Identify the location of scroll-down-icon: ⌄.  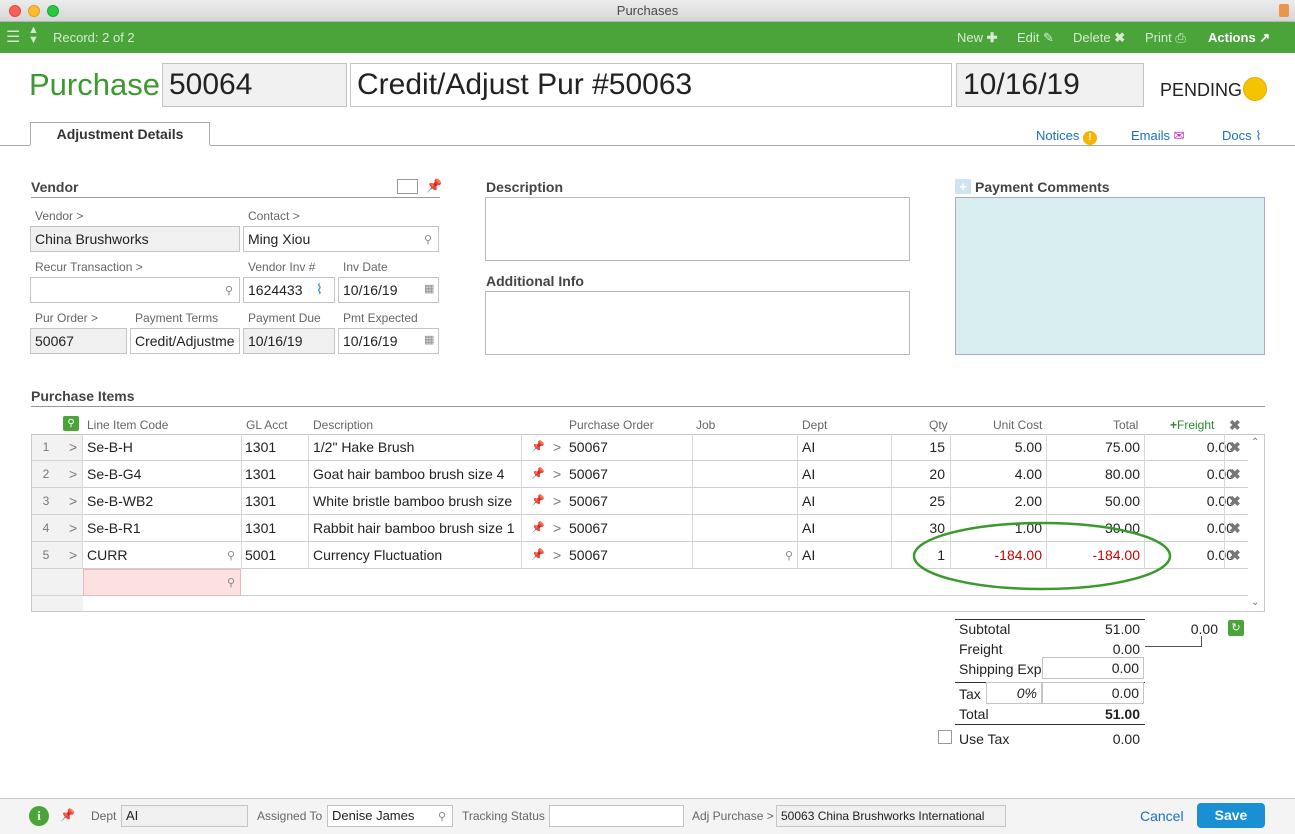
(1255, 602).